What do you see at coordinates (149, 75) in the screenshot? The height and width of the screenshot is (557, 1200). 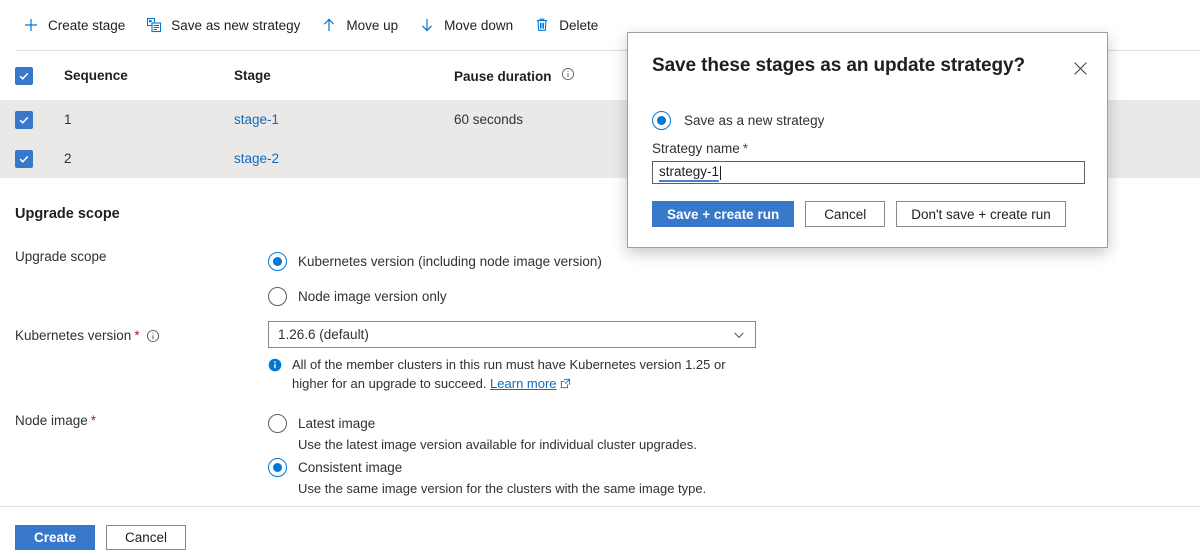 I see `header-sequence: Sequence` at bounding box center [149, 75].